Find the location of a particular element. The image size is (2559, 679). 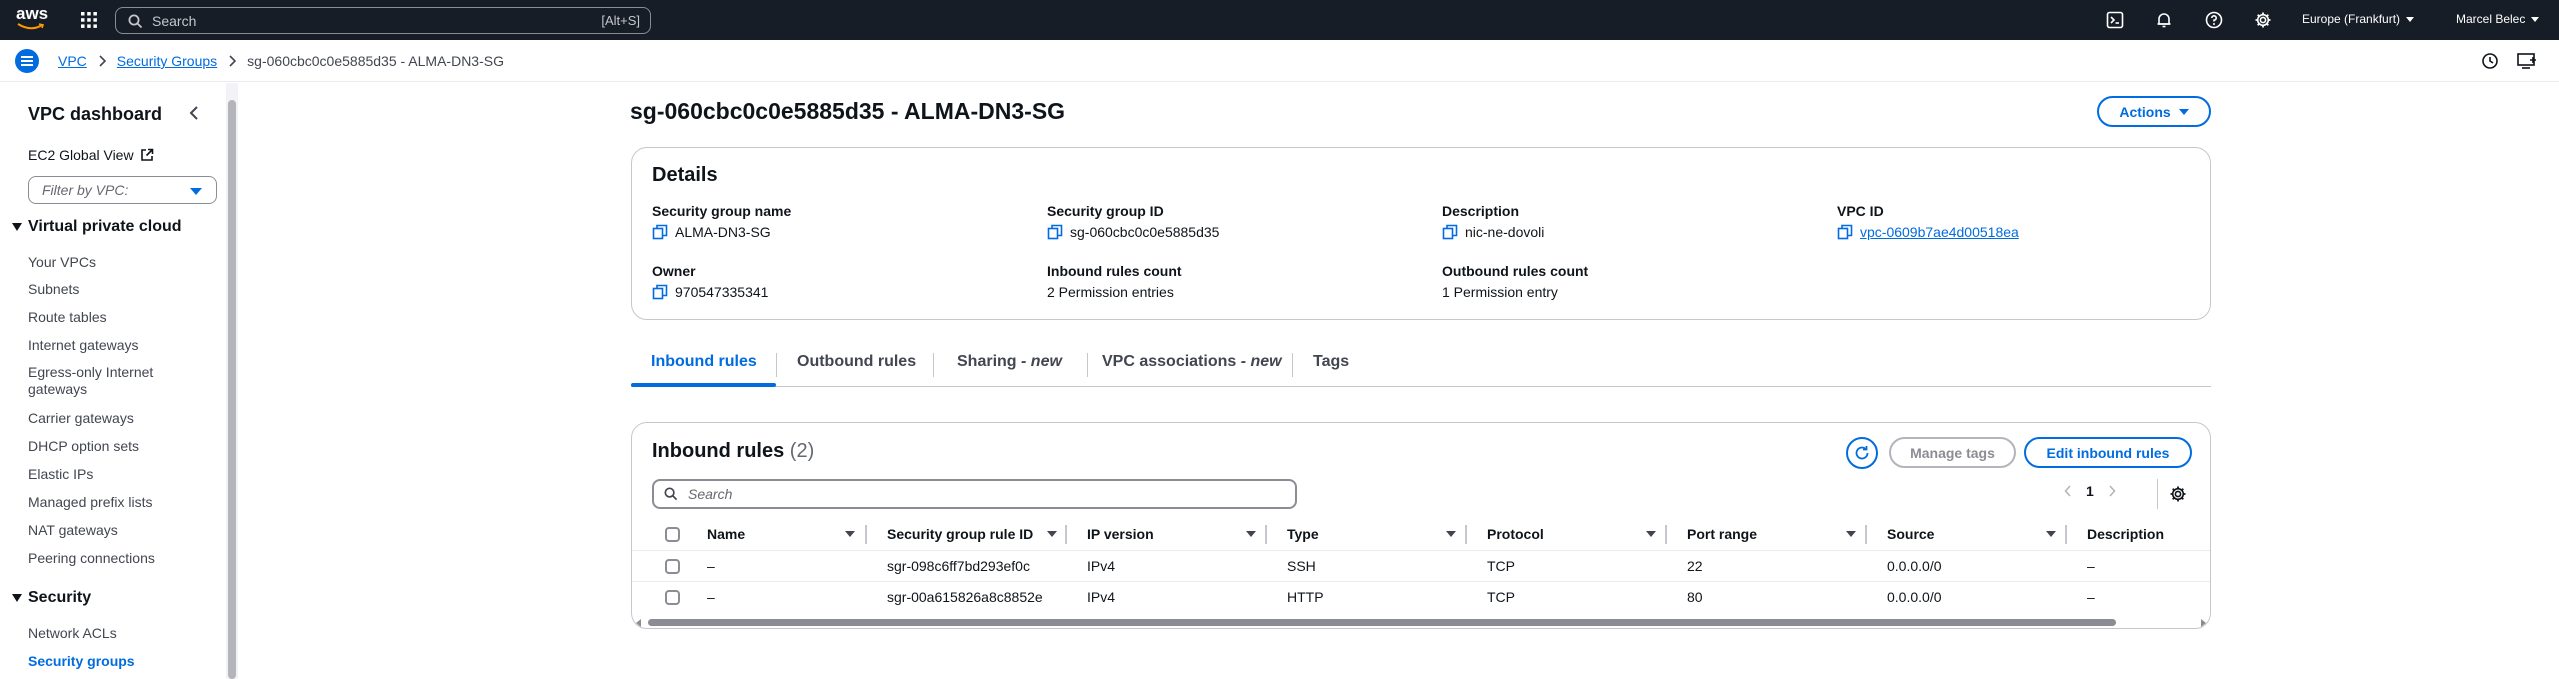

inbound-rules-heading: Inbound rules (2) is located at coordinates (733, 451).